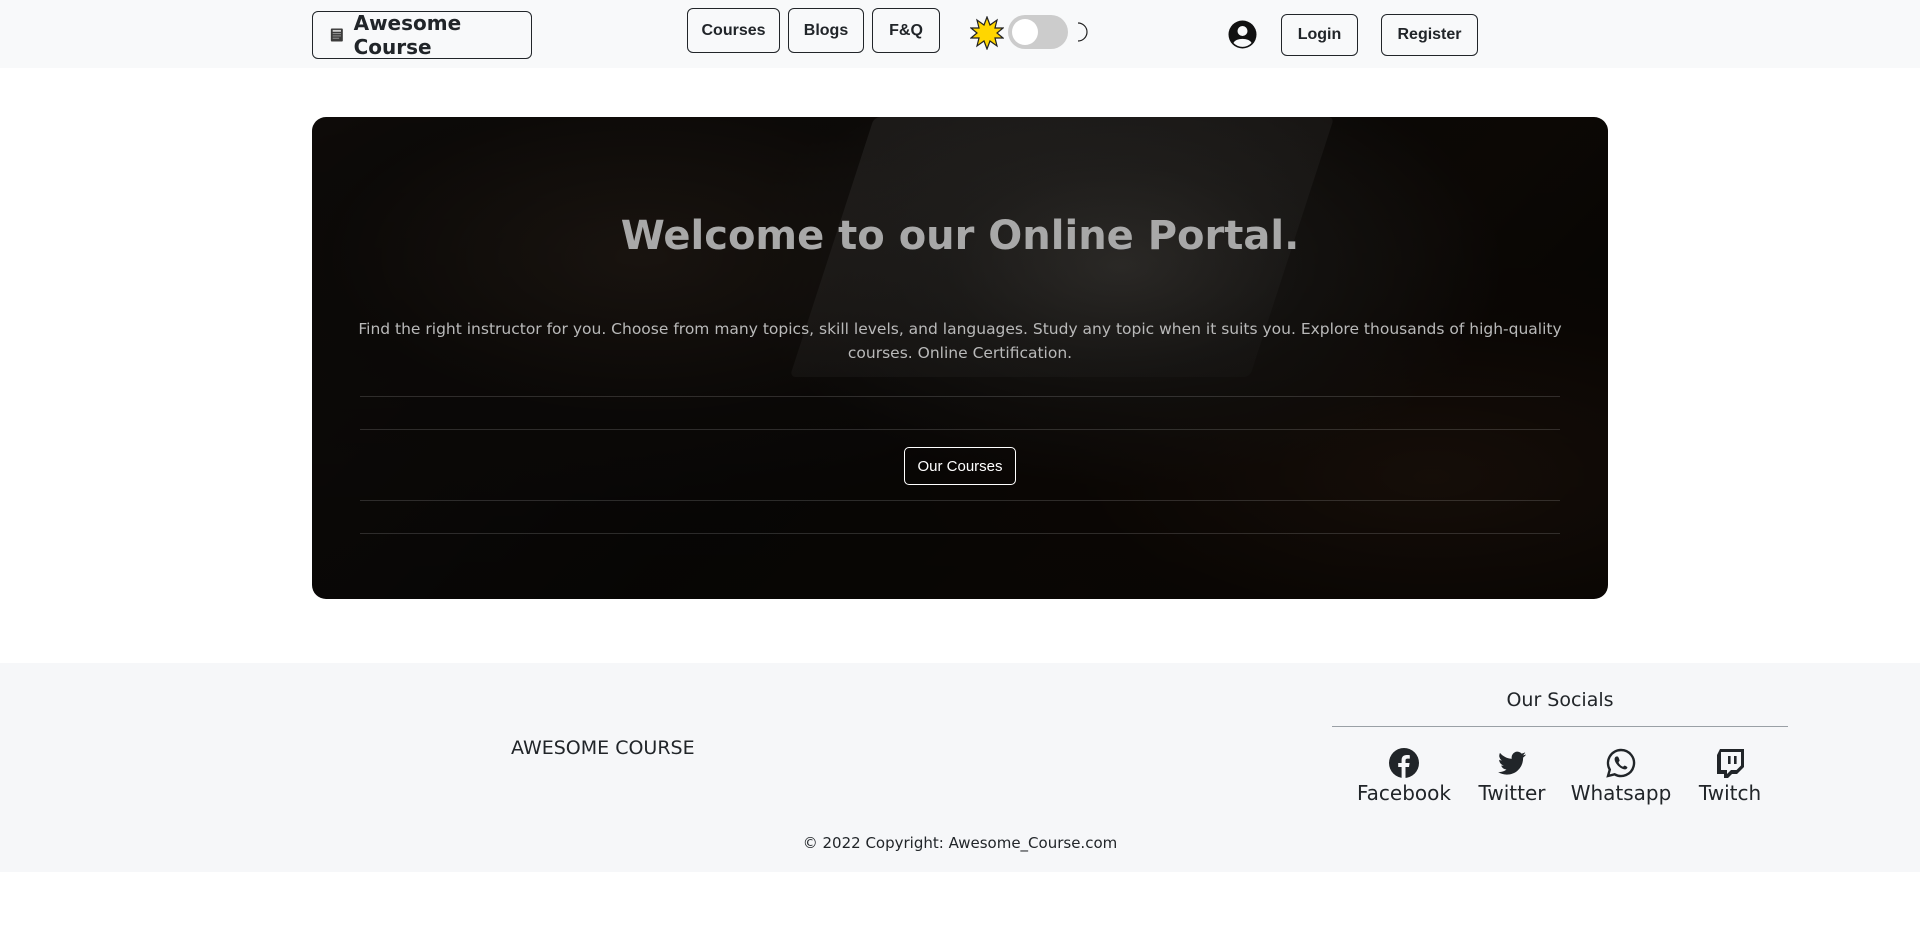 This screenshot has width=1920, height=941. What do you see at coordinates (1730, 763) in the screenshot?
I see `twitch-icon` at bounding box center [1730, 763].